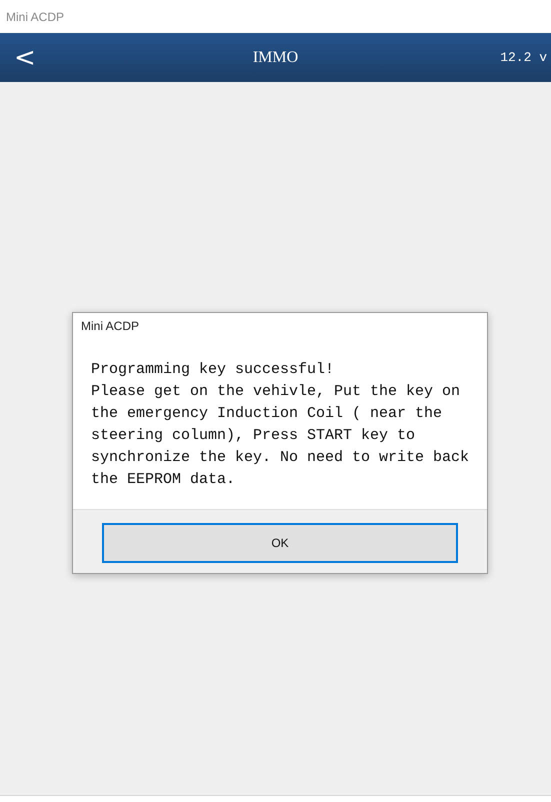 The height and width of the screenshot is (802, 551). I want to click on voltage-reading: 12.2 v, so click(523, 57).